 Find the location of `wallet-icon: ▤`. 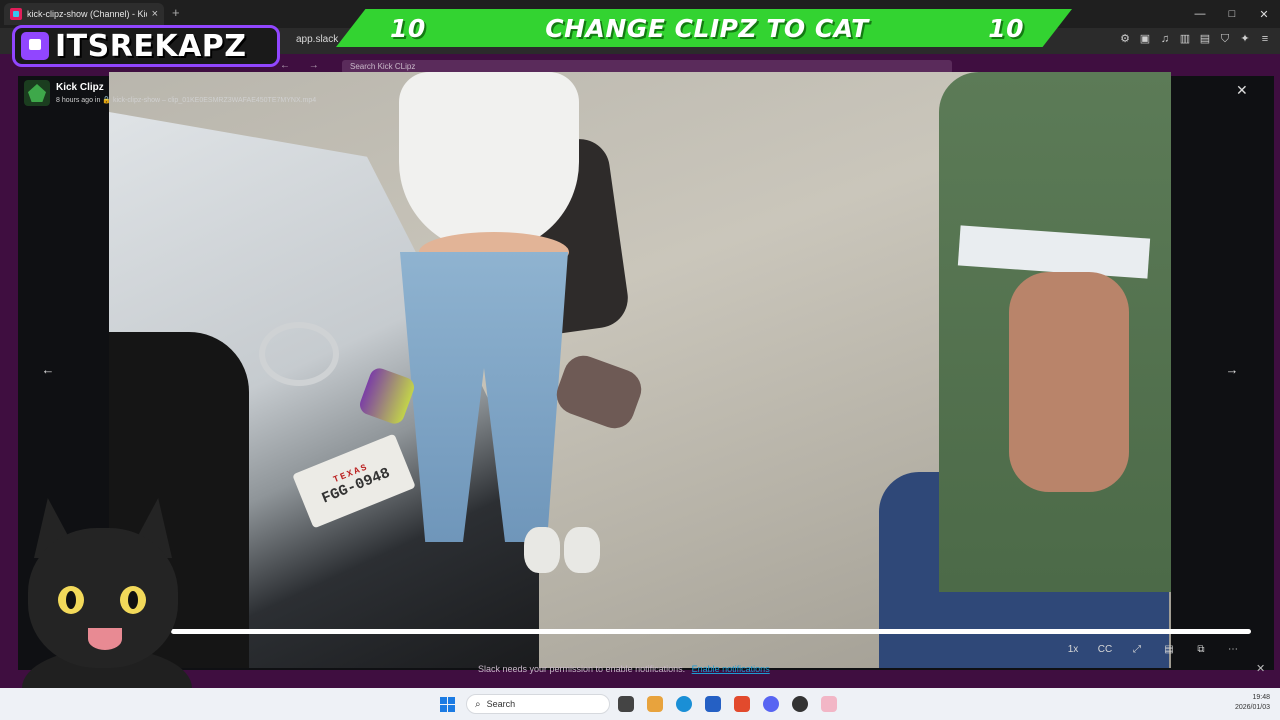

wallet-icon: ▤ is located at coordinates (1205, 39).